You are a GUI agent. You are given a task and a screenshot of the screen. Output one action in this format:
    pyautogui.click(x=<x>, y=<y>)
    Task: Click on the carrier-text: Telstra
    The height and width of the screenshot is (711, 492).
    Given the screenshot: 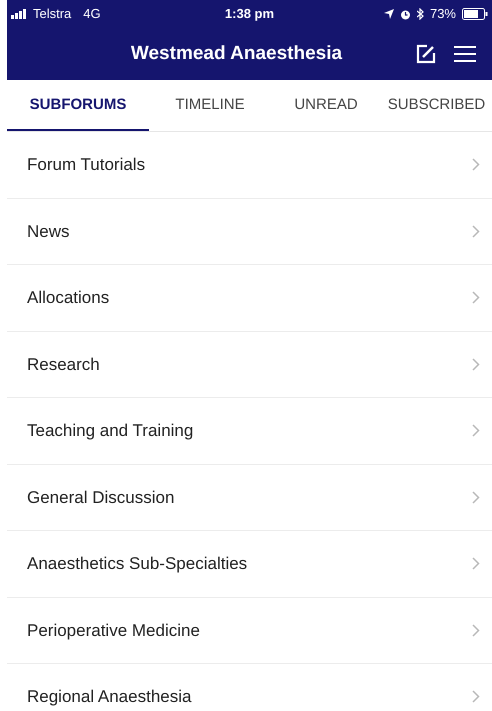 What is the action you would take?
    pyautogui.click(x=52, y=14)
    